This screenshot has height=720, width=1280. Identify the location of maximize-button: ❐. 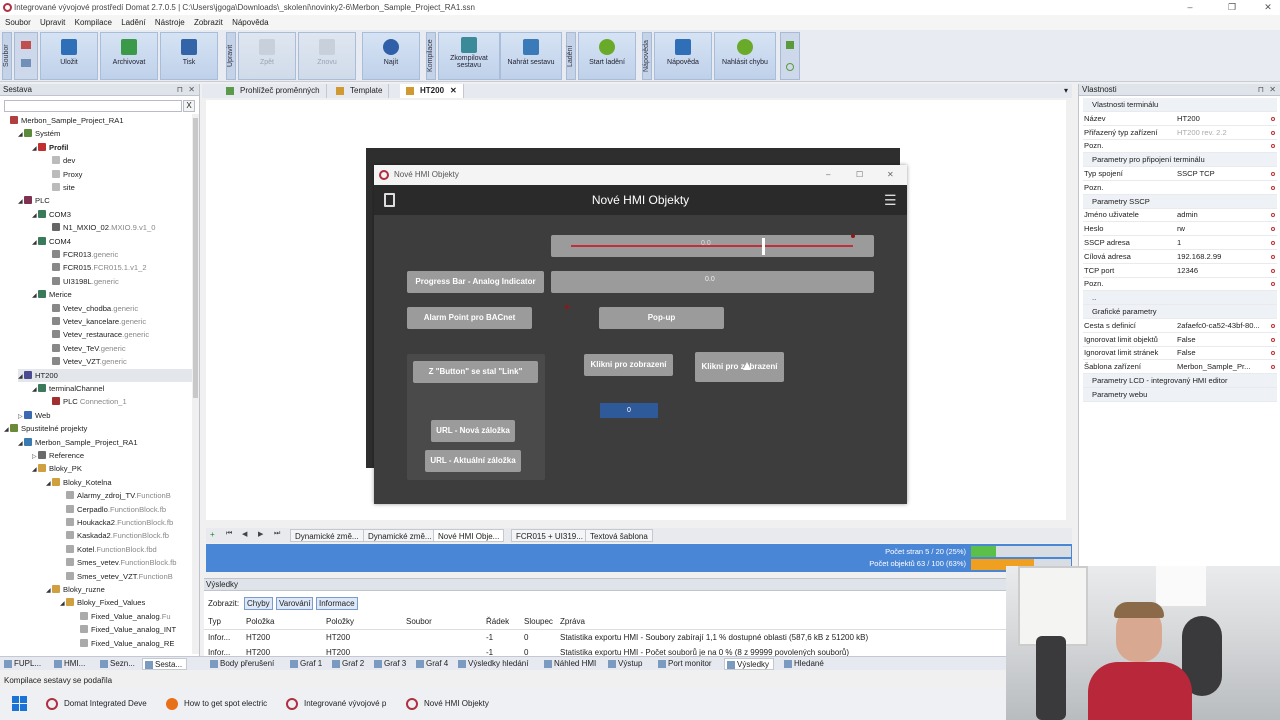
(1232, 7).